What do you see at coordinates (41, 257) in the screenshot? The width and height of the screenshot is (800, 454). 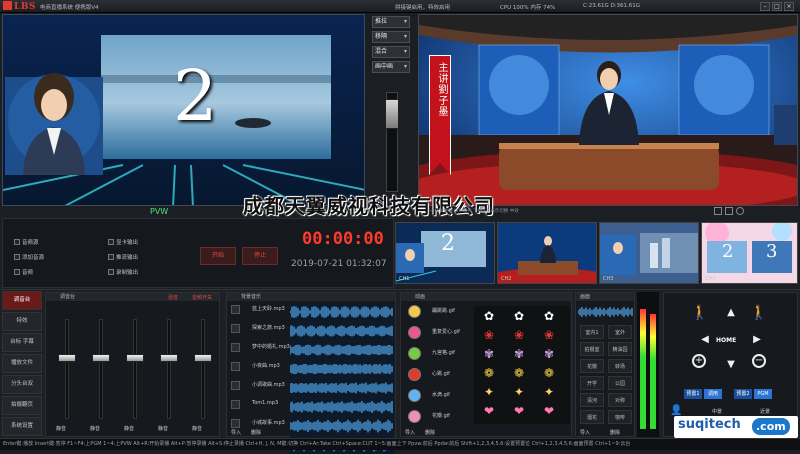 I see `check-add-audio: 添加音源` at bounding box center [41, 257].